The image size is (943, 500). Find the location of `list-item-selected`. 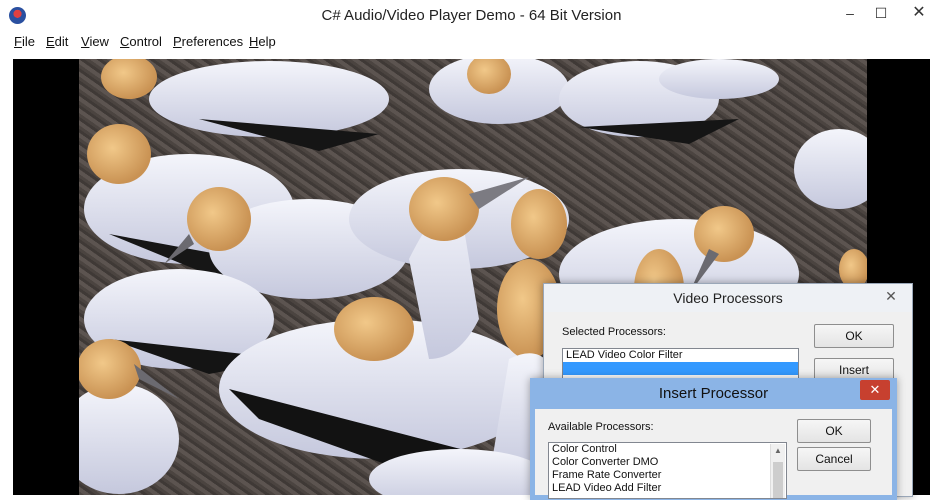

list-item-selected is located at coordinates (680, 368).